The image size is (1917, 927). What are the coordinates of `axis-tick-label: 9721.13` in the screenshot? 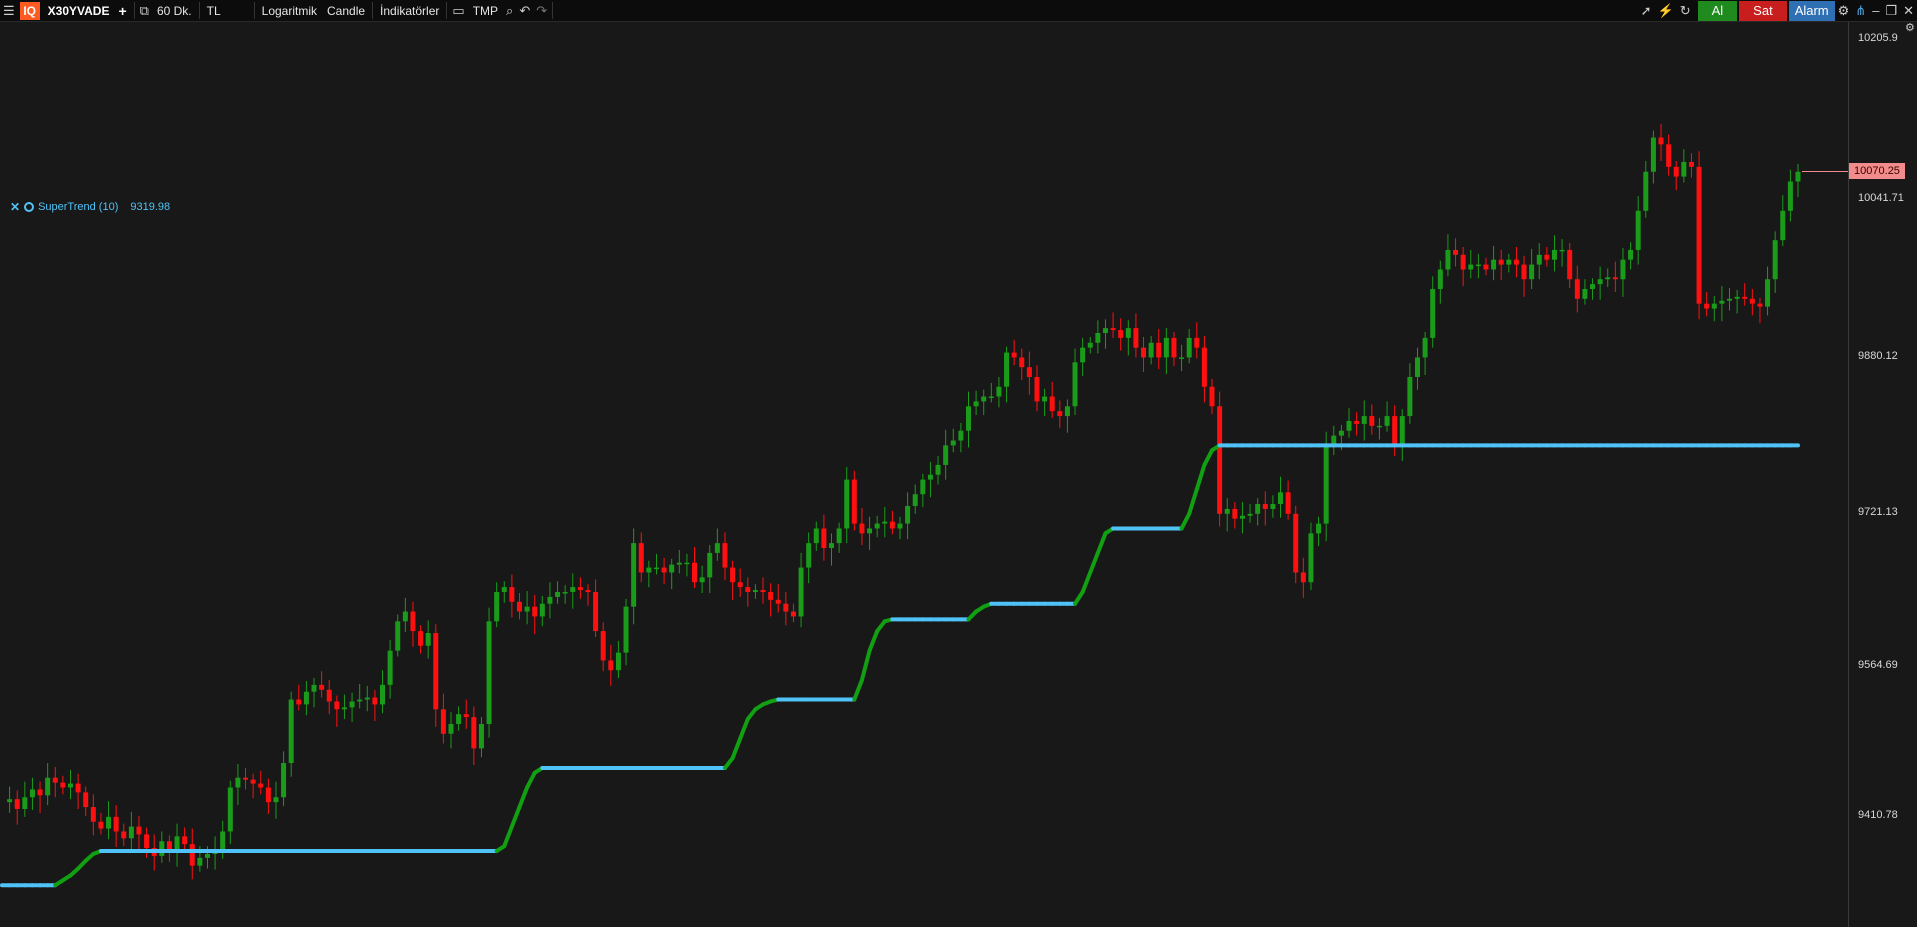 It's located at (1878, 511).